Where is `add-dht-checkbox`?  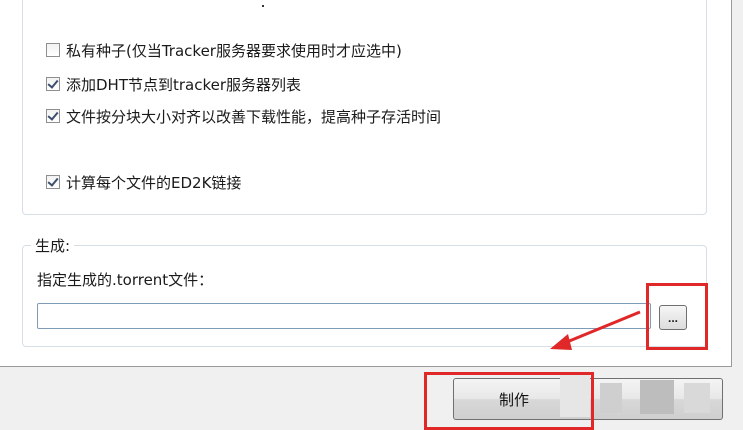
add-dht-checkbox is located at coordinates (53, 84).